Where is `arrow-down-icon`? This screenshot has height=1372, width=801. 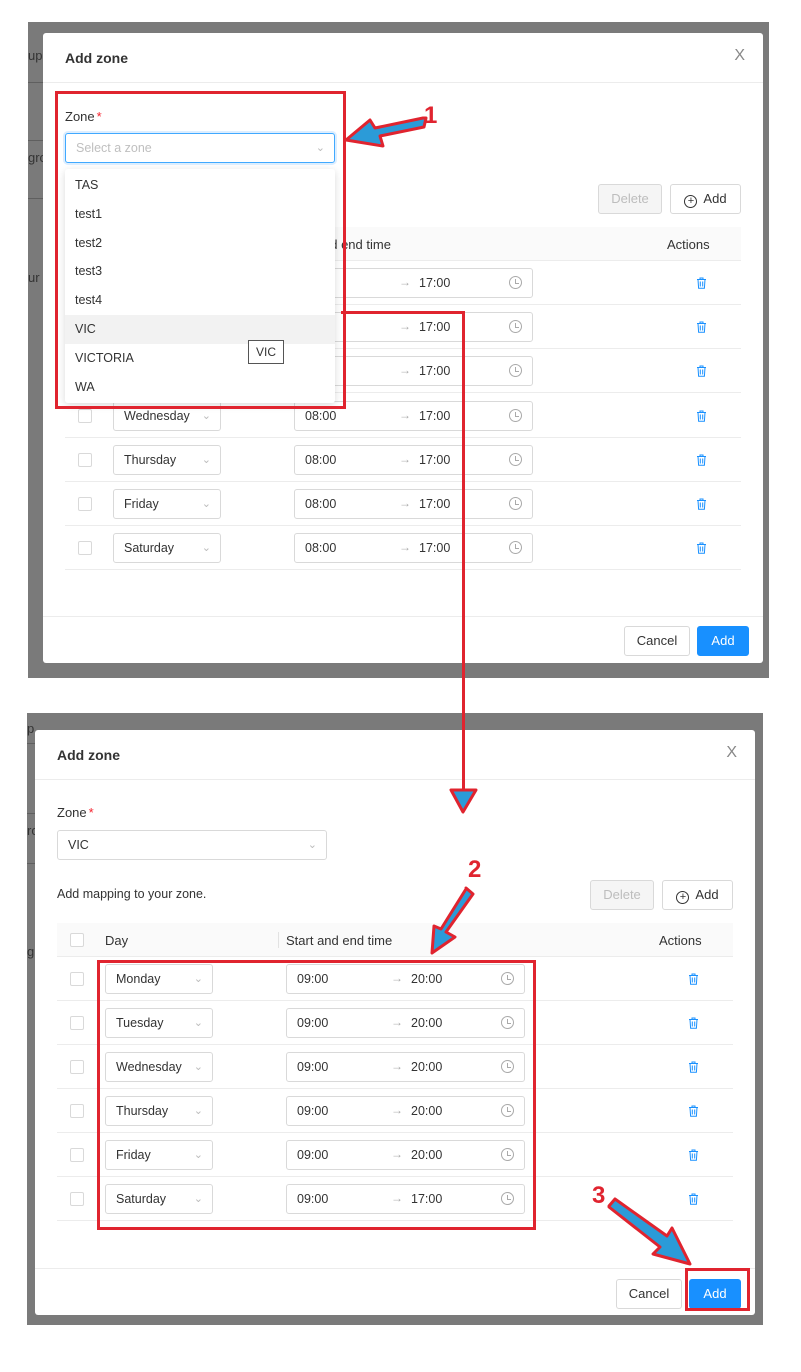
arrow-down-icon is located at coordinates (463, 801).